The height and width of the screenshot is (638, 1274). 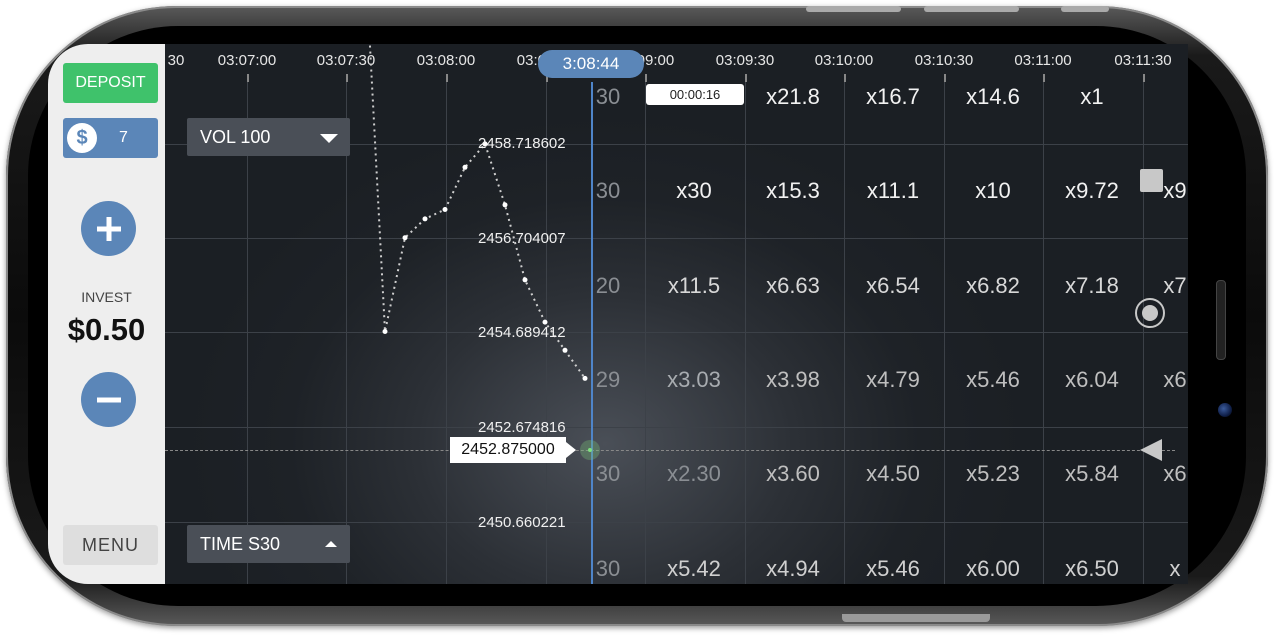 I want to click on current-price-line, so click(x=670, y=450).